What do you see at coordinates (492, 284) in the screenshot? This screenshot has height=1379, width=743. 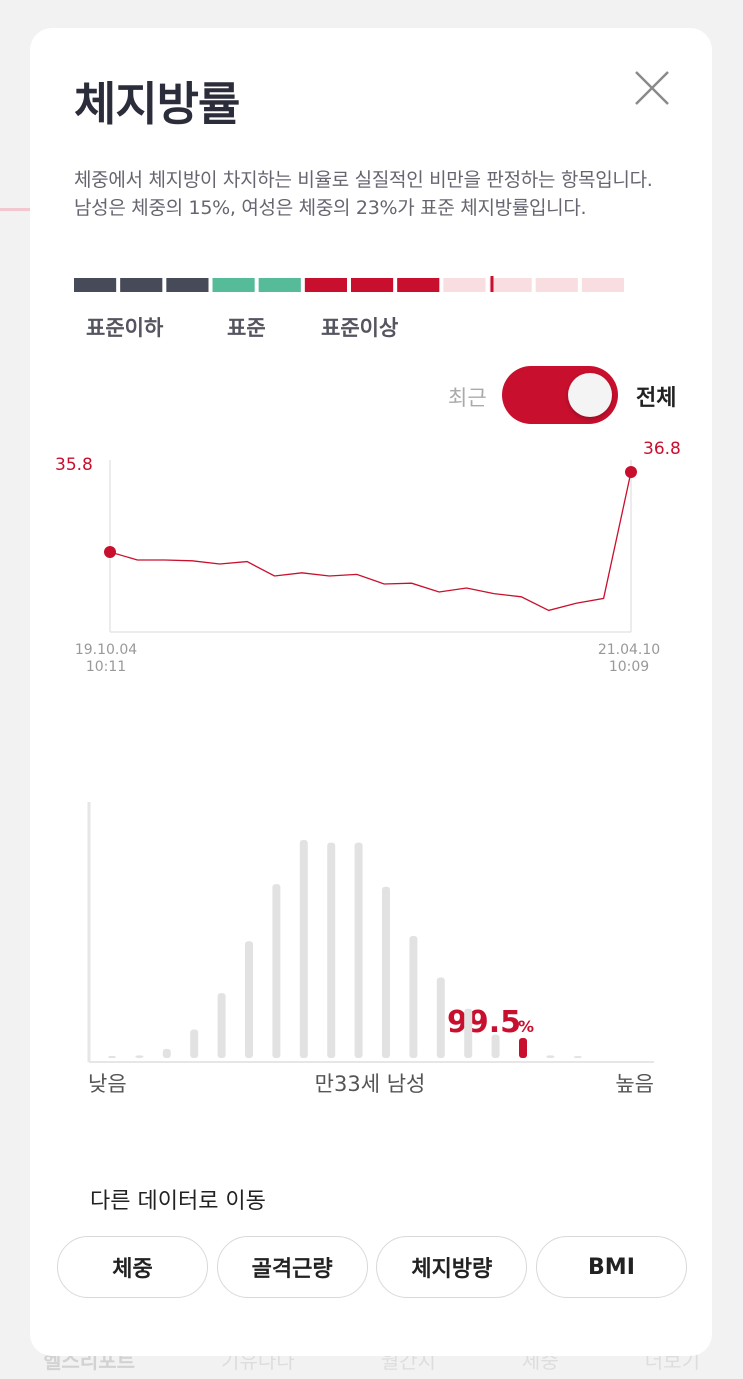 I see `scale-marker` at bounding box center [492, 284].